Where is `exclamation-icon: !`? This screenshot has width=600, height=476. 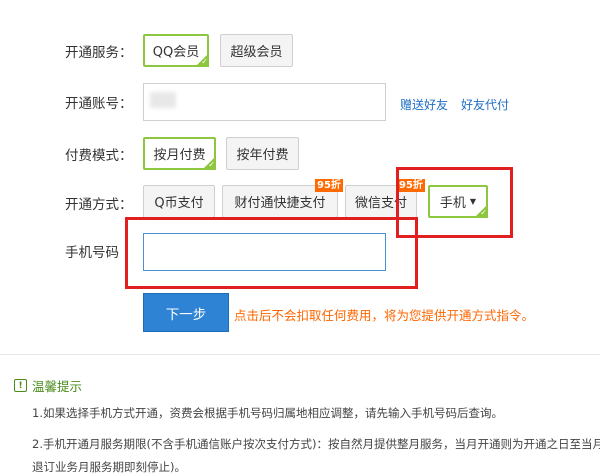
exclamation-icon: ! is located at coordinates (20, 385).